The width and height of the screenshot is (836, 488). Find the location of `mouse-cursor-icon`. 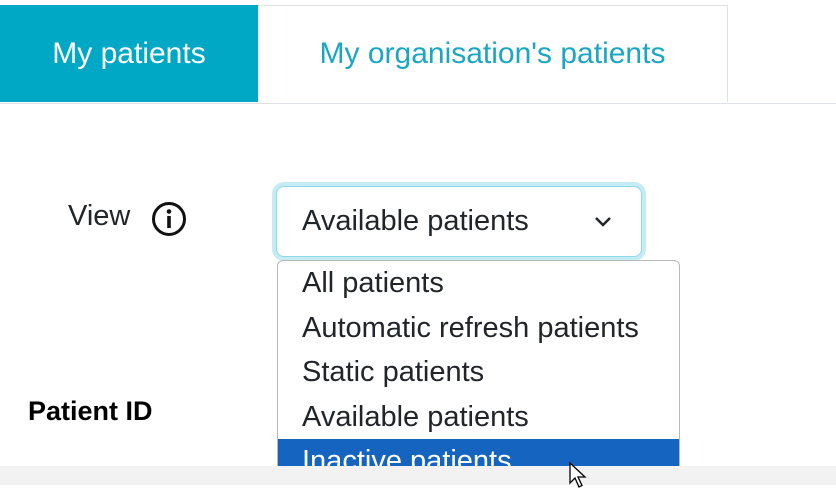

mouse-cursor-icon is located at coordinates (578, 475).